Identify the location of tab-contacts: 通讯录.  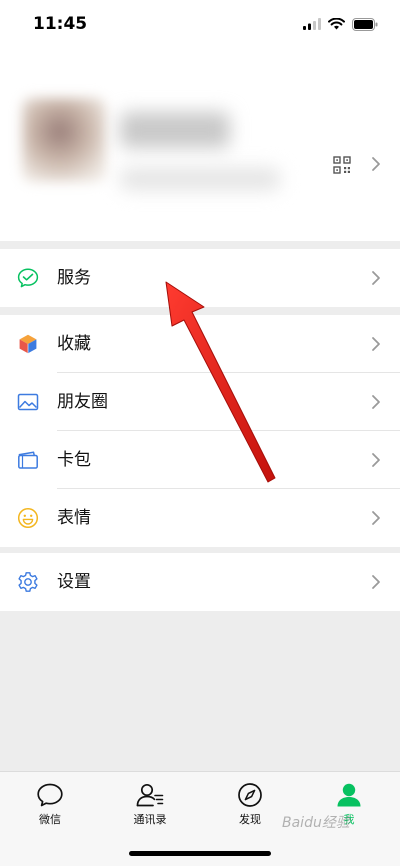
(150, 804).